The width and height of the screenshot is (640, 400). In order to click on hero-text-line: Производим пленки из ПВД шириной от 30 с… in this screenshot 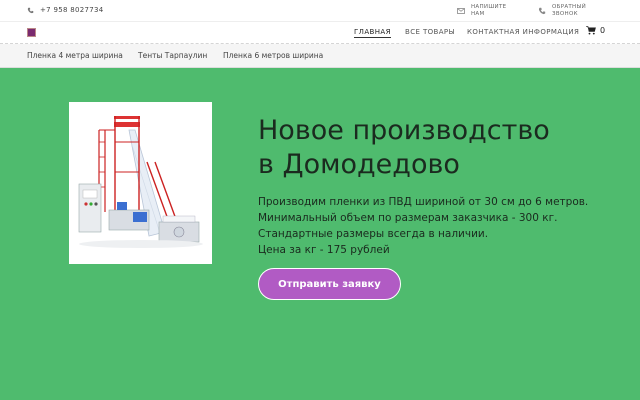, I will do `click(423, 202)`.